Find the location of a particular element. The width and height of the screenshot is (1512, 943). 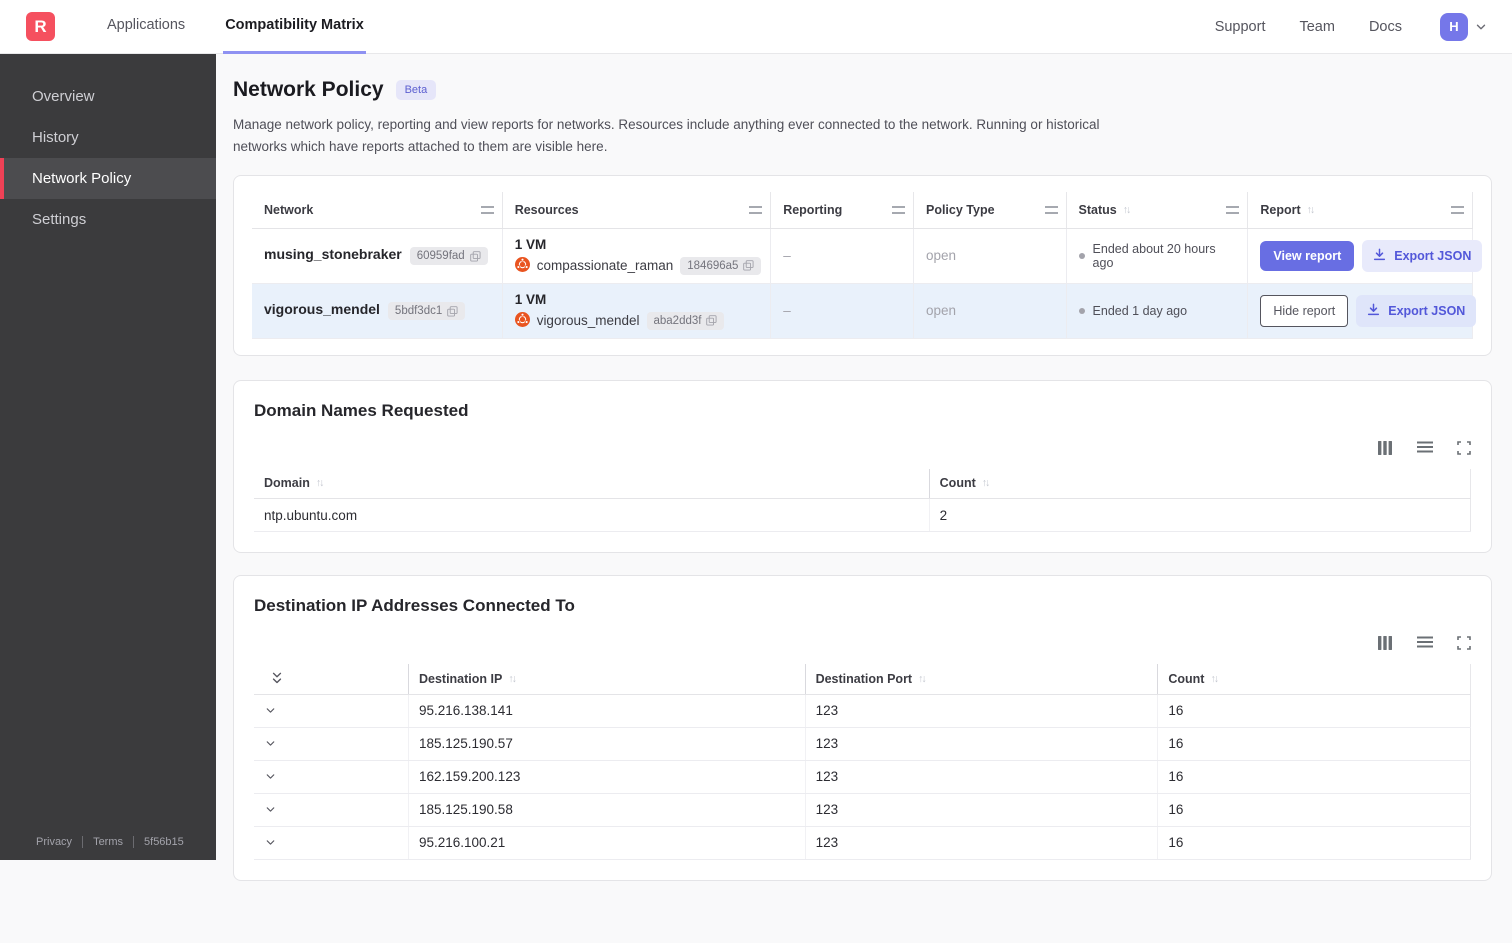

double-chevron-down-icon is located at coordinates (332, 678).